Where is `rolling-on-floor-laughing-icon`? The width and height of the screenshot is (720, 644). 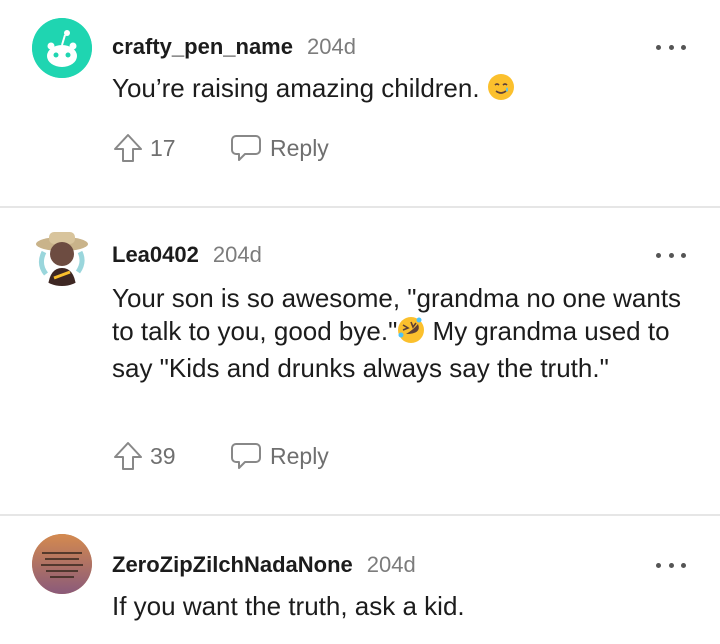
rolling-on-floor-laughing-icon is located at coordinates (411, 334).